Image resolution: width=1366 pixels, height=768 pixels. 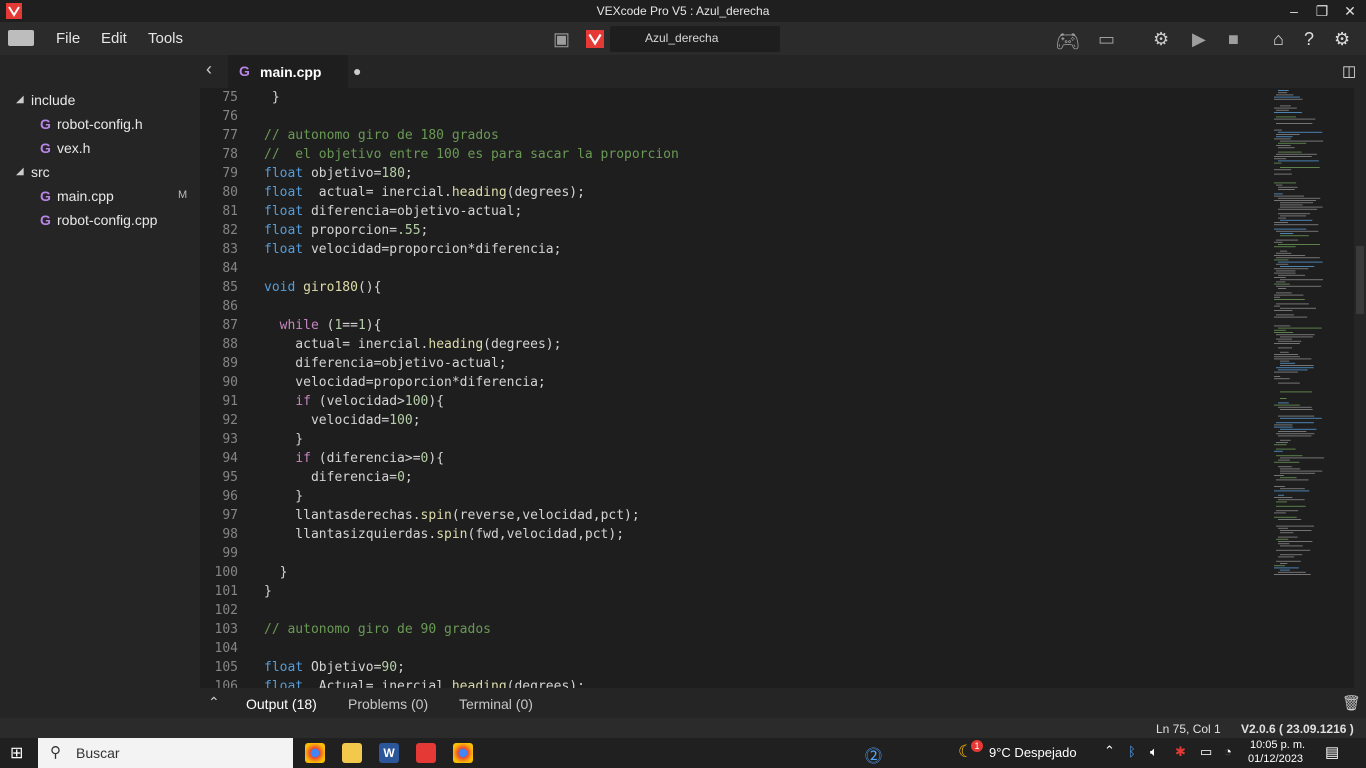 I want to click on code-line: 84, so click(x=735, y=268).